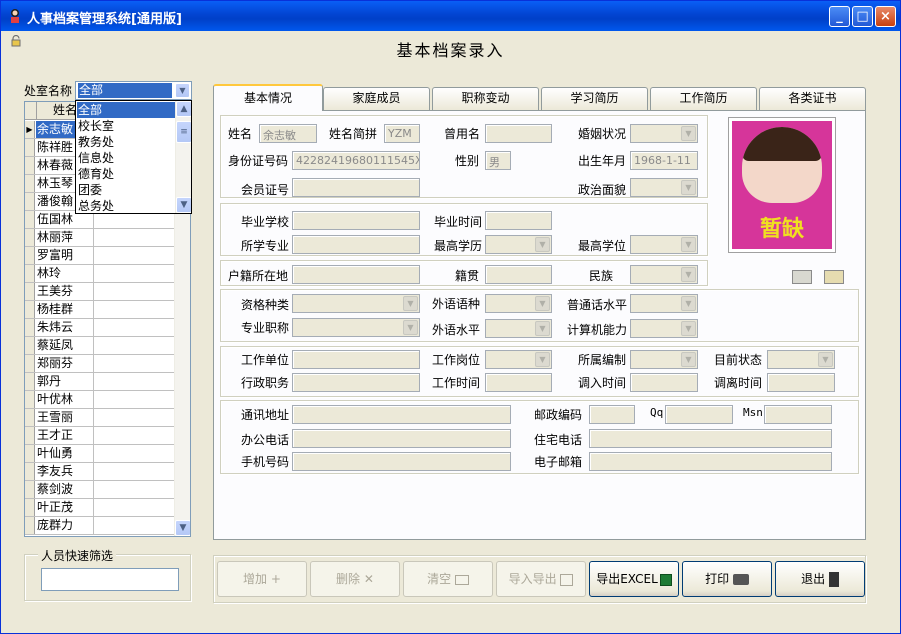 The image size is (901, 634). I want to click on lang-level-select: ▼, so click(518, 328).